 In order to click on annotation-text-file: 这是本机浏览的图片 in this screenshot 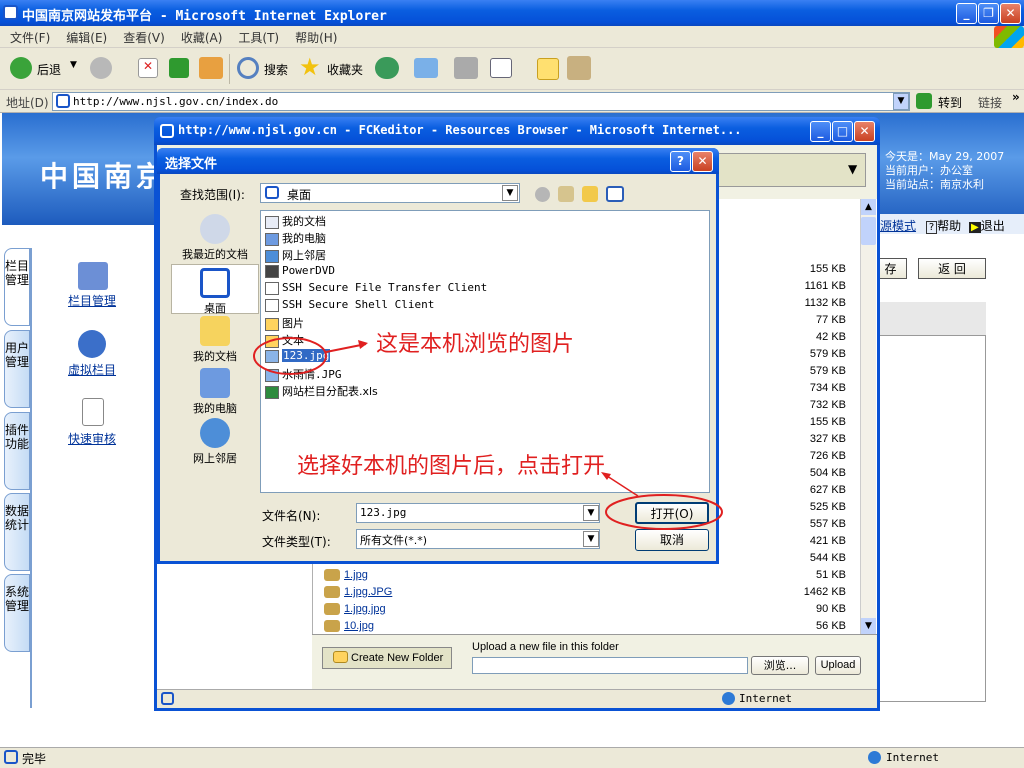, I will do `click(475, 344)`.